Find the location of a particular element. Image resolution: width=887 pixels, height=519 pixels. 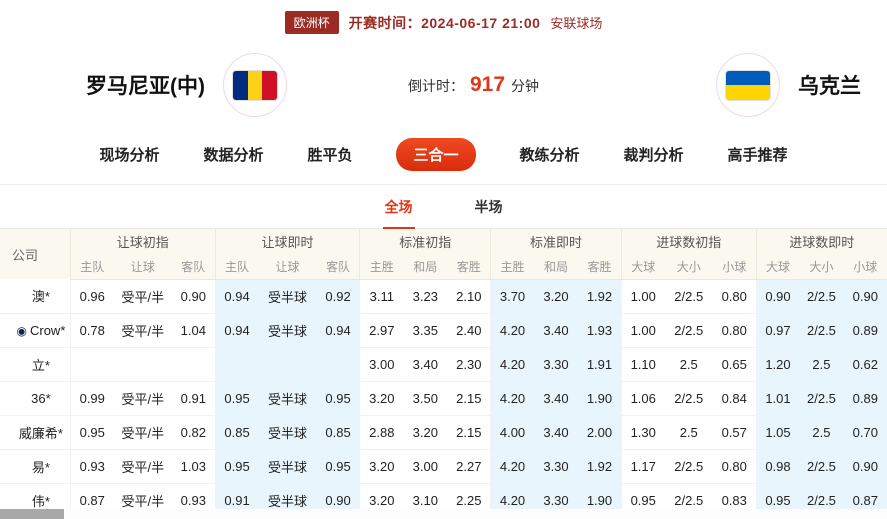

away-team-name: 乌克兰 is located at coordinates (830, 86).